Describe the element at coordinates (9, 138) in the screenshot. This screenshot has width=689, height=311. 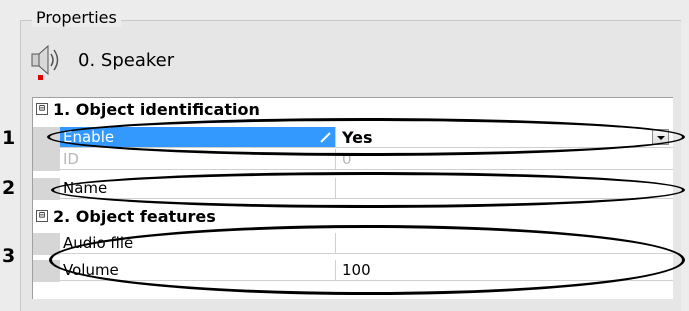
I see `callout-number-1: 1` at that location.